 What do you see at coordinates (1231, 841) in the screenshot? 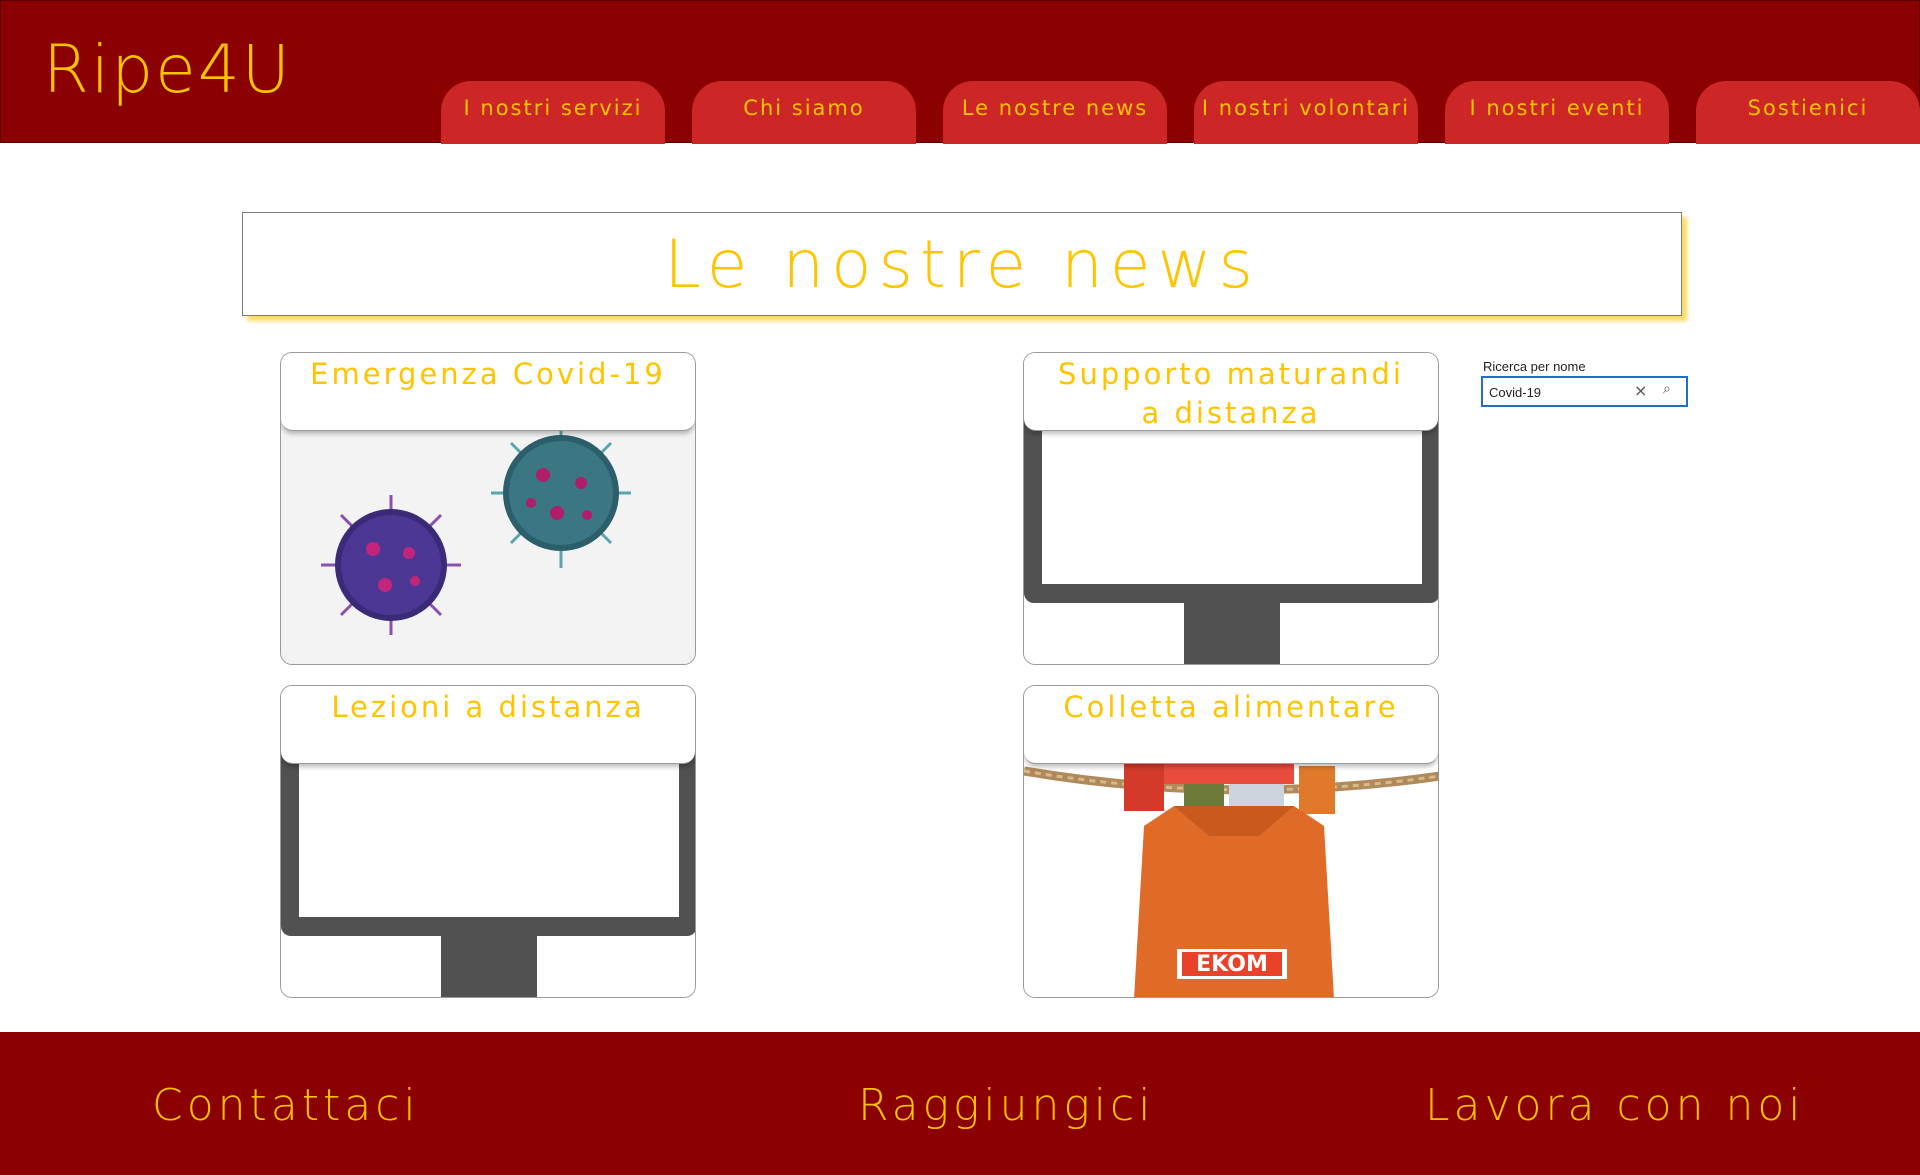
I see `news-card-colletta: EKOM Colletta alimentare` at bounding box center [1231, 841].